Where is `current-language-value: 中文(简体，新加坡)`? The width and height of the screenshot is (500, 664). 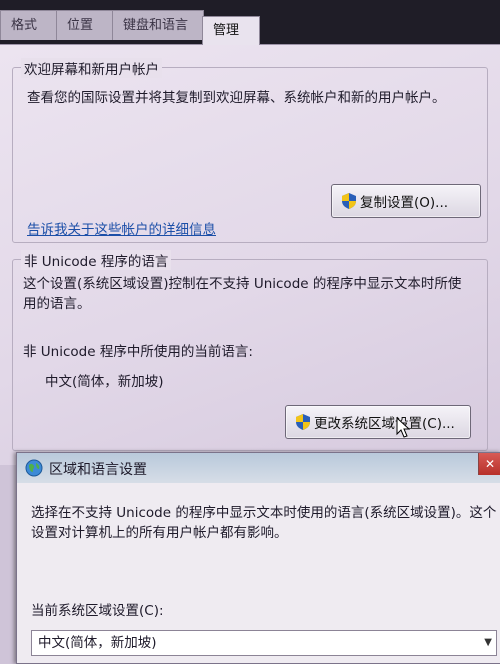 current-language-value: 中文(简体，新加坡) is located at coordinates (104, 382).